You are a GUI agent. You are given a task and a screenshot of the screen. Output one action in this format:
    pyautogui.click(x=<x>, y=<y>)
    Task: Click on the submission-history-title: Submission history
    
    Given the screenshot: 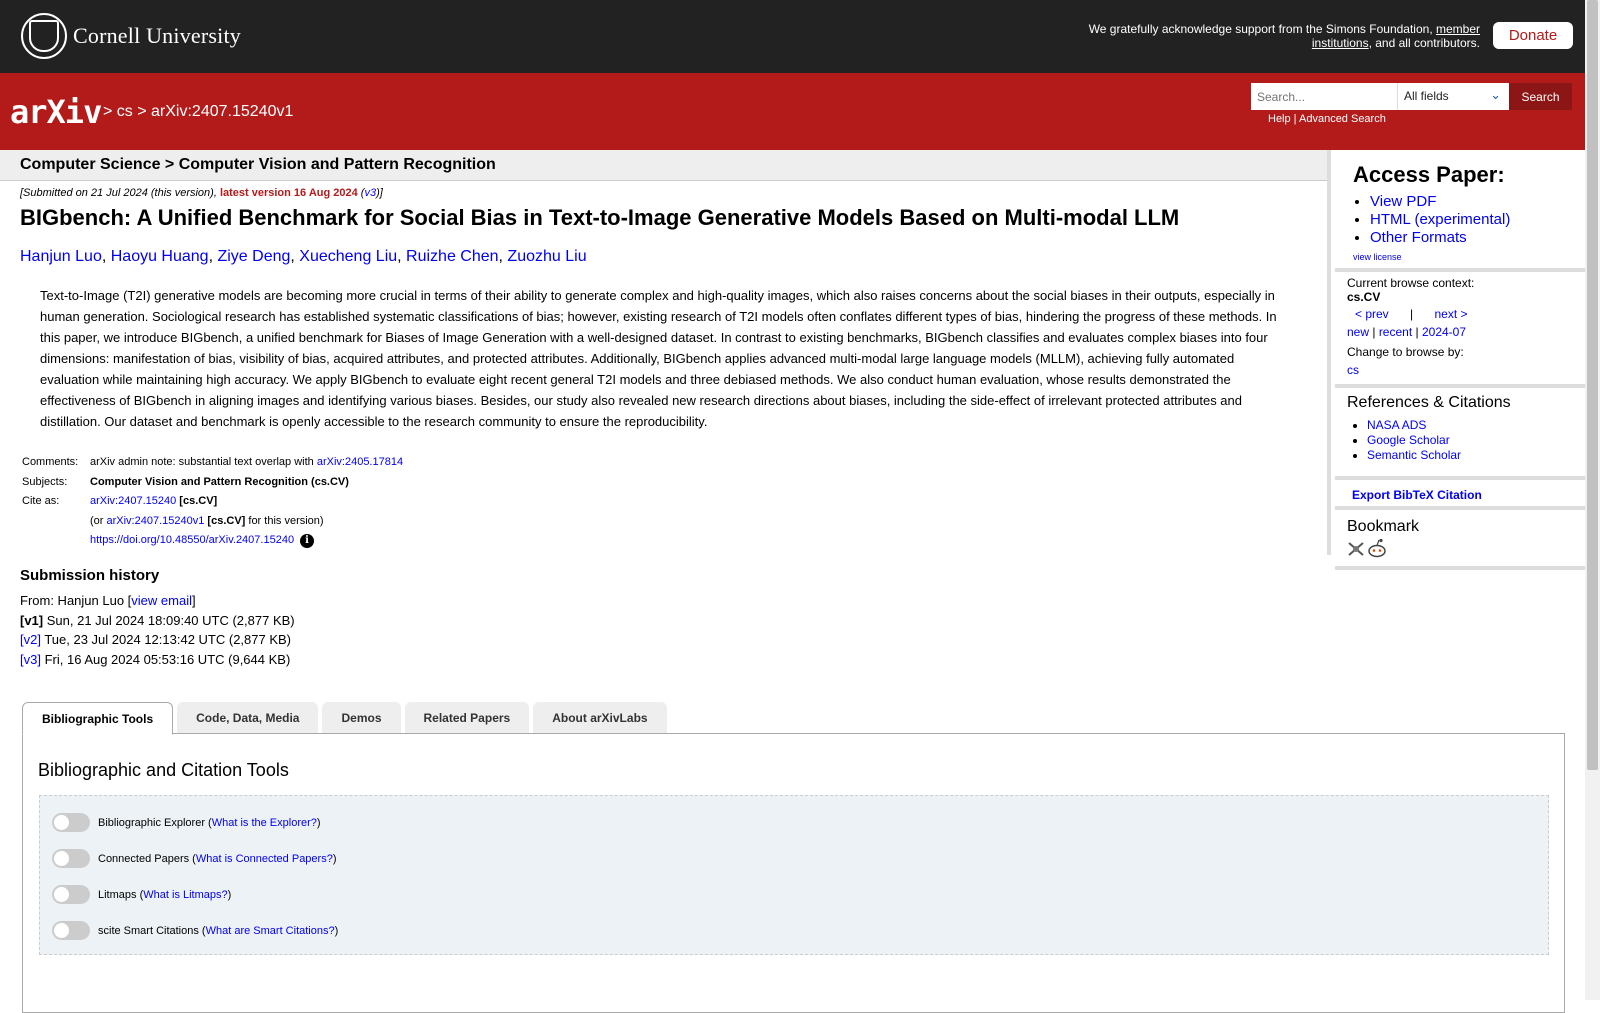 What is the action you would take?
    pyautogui.click(x=90, y=575)
    